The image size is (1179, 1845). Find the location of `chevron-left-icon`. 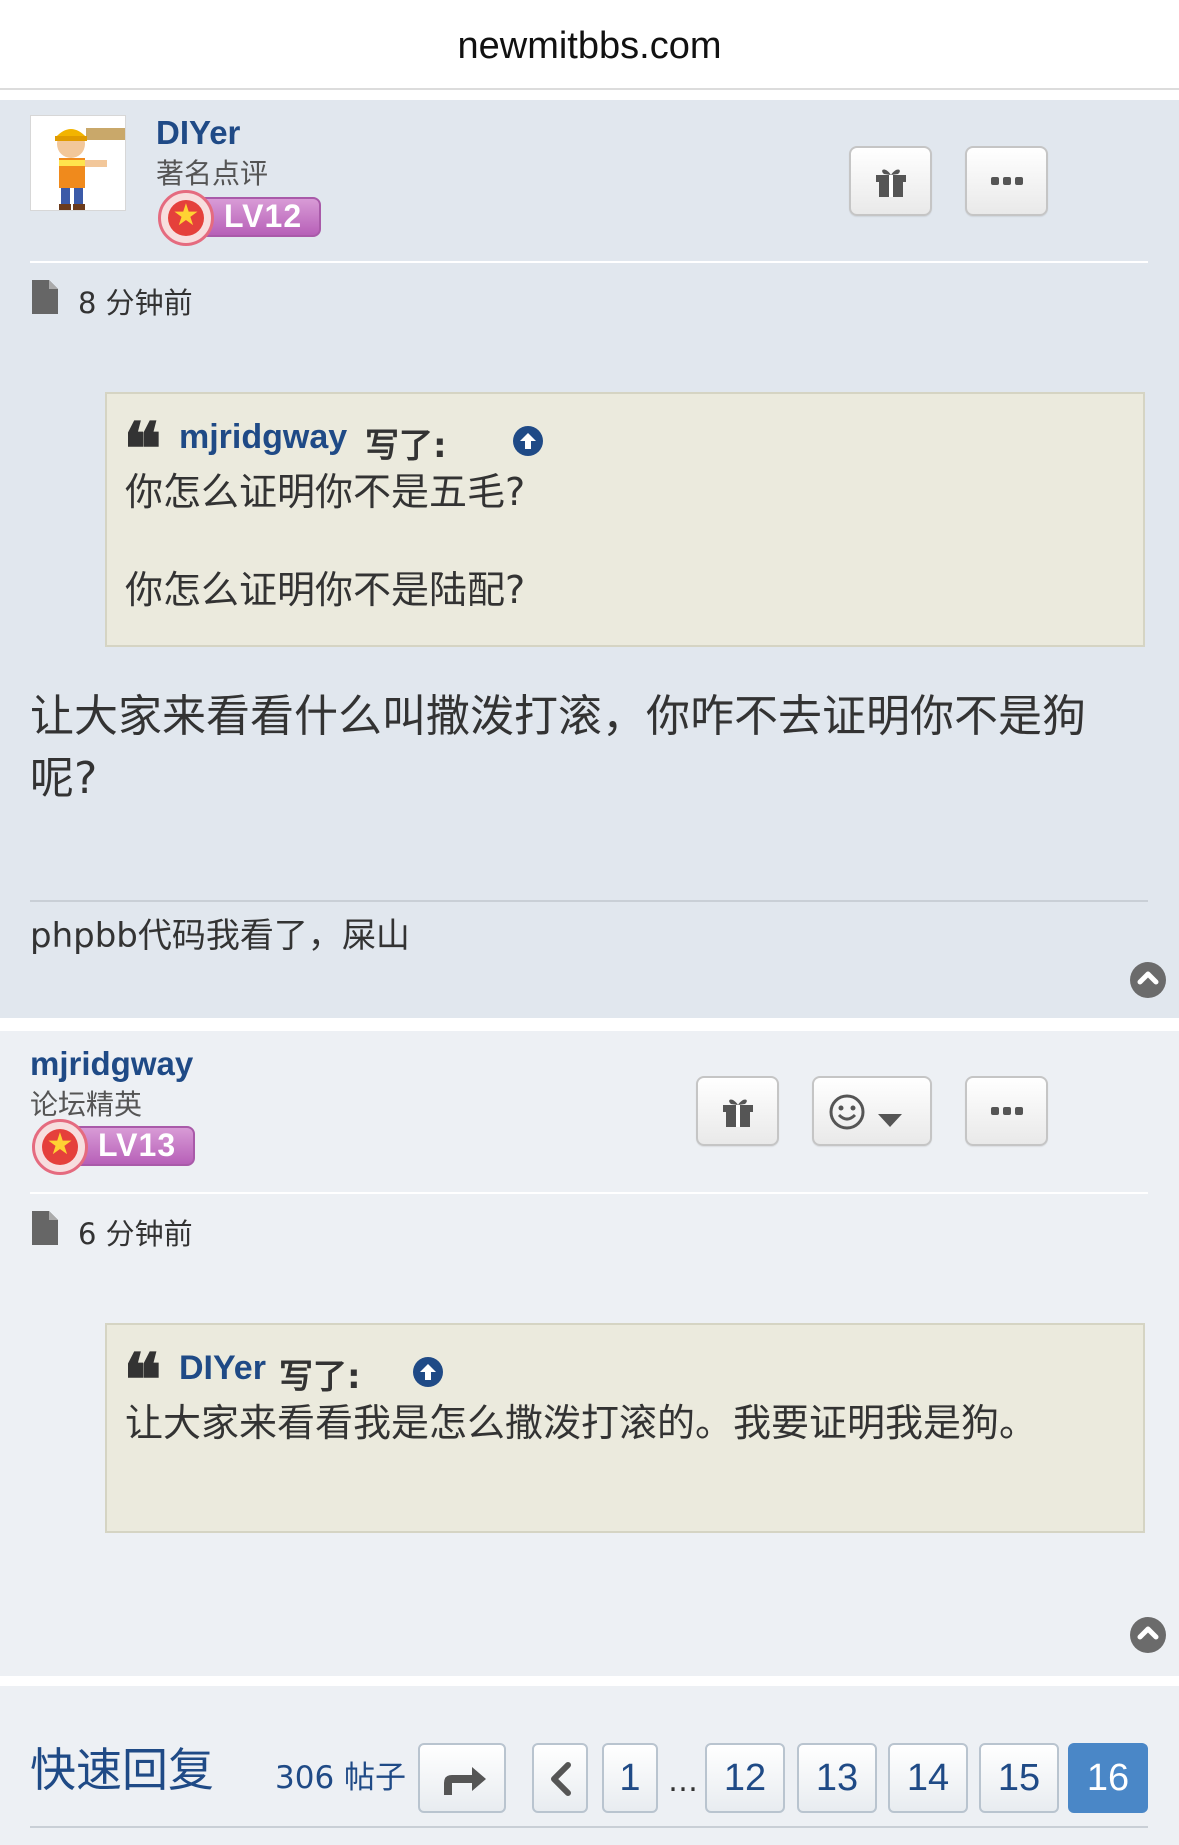

chevron-left-icon is located at coordinates (561, 1779).